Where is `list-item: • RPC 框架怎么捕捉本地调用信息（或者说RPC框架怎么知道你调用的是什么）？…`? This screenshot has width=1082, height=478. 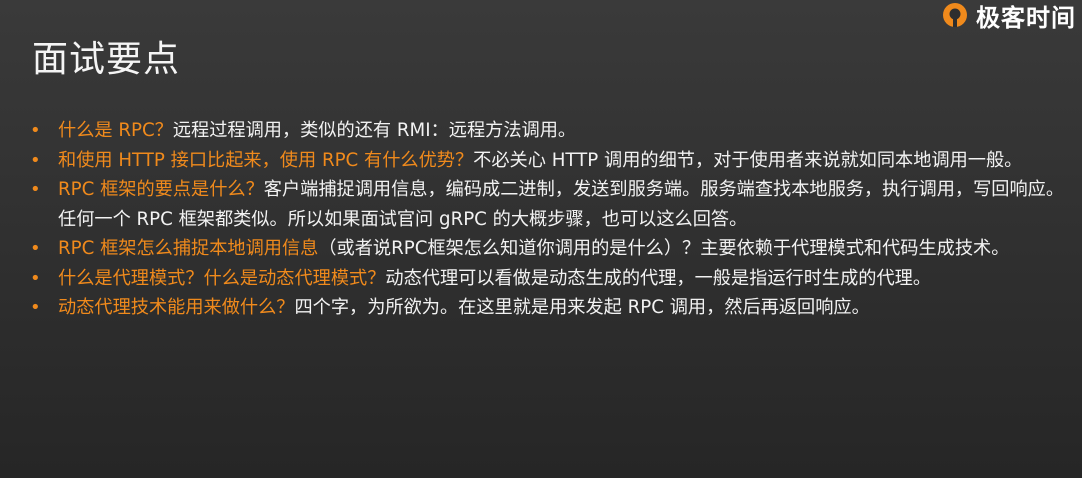 list-item: • RPC 框架怎么捕捉本地调用信息（或者说RPC框架怎么知道你调用的是什么）？… is located at coordinates (550, 249).